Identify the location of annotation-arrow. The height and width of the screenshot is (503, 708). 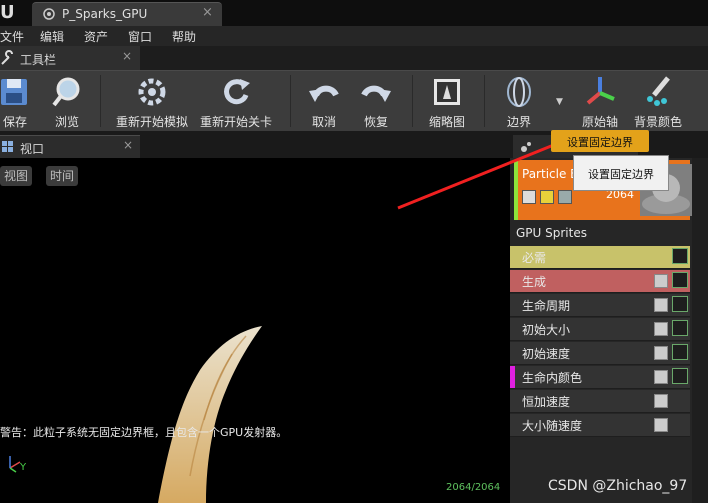
(485, 172).